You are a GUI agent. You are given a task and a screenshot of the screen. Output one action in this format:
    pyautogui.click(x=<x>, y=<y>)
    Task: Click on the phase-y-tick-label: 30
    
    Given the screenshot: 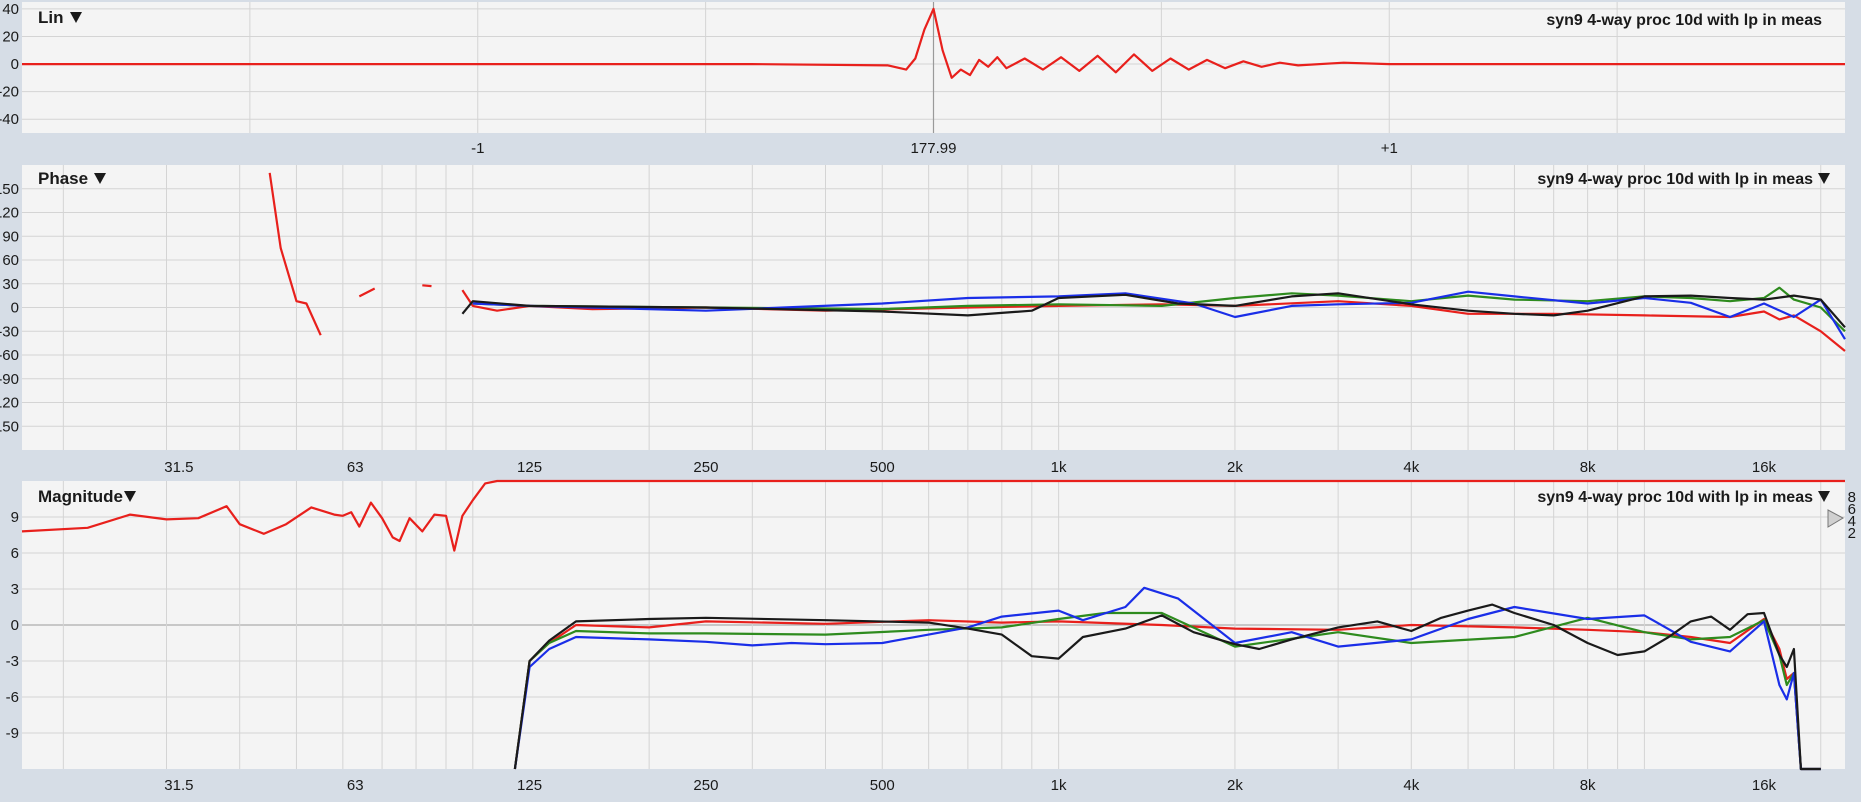 What is the action you would take?
    pyautogui.click(x=10, y=284)
    